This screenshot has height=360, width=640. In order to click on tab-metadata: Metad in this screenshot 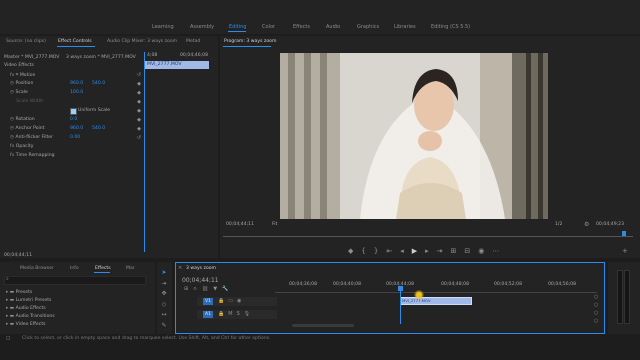, I will do `click(193, 41)`.